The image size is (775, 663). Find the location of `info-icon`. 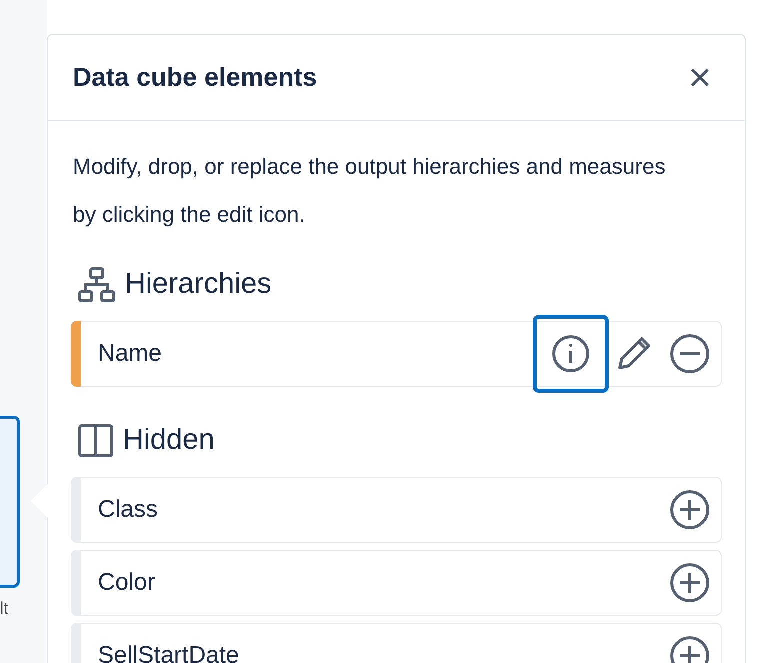

info-icon is located at coordinates (571, 354).